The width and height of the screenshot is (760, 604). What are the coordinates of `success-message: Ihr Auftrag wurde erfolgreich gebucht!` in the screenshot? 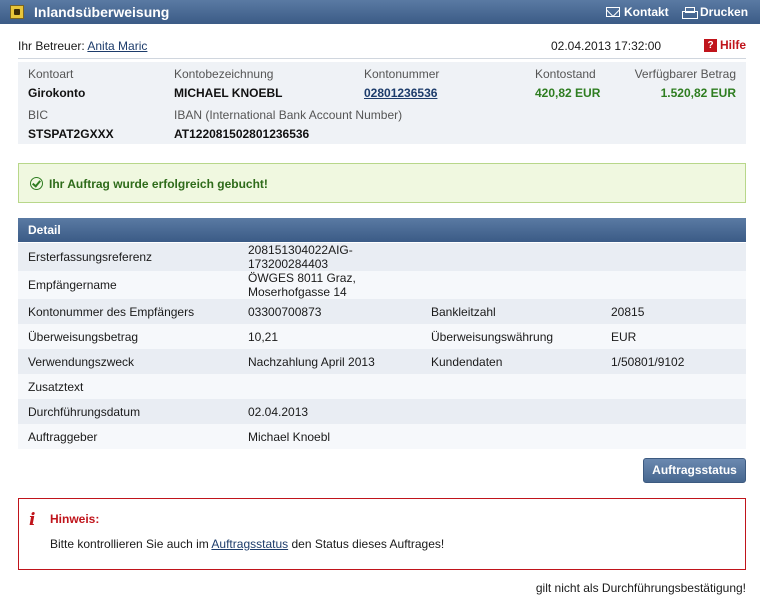 It's located at (158, 184).